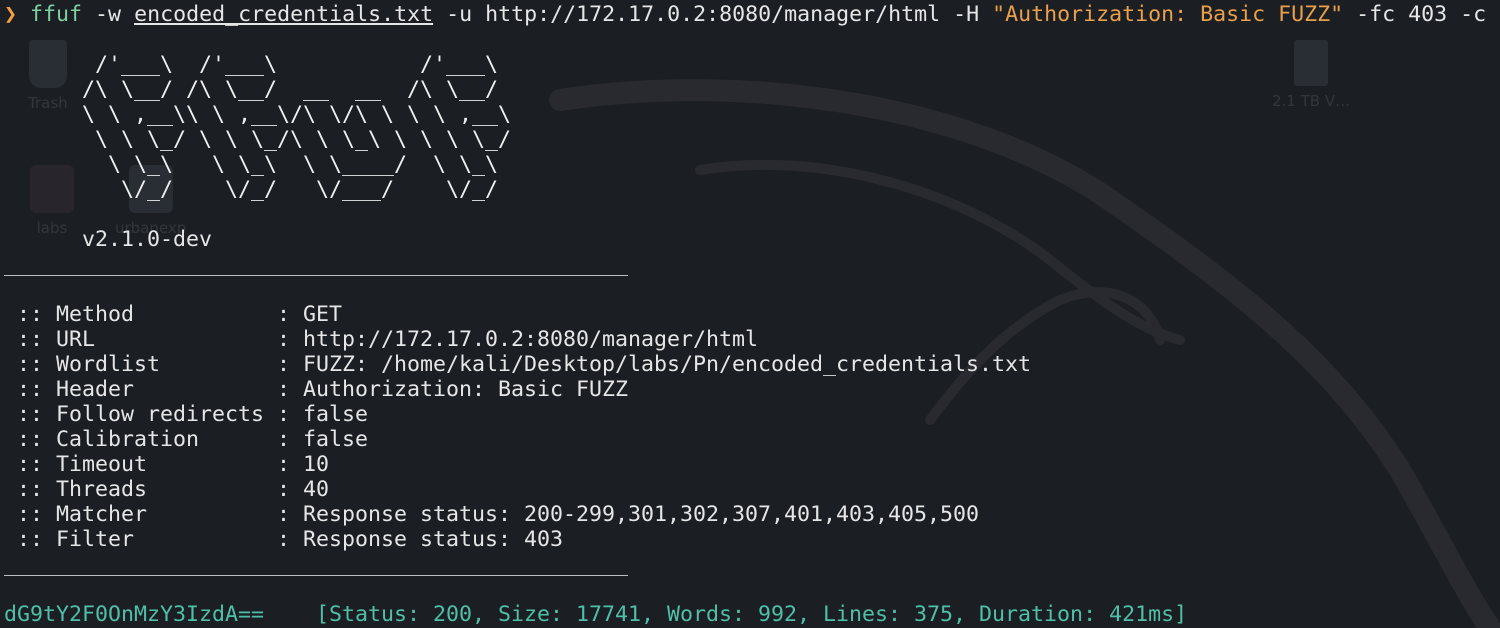  What do you see at coordinates (251, 189) in the screenshot?
I see `banner-line: \/_/ \/_/ \/___/ \/_/` at bounding box center [251, 189].